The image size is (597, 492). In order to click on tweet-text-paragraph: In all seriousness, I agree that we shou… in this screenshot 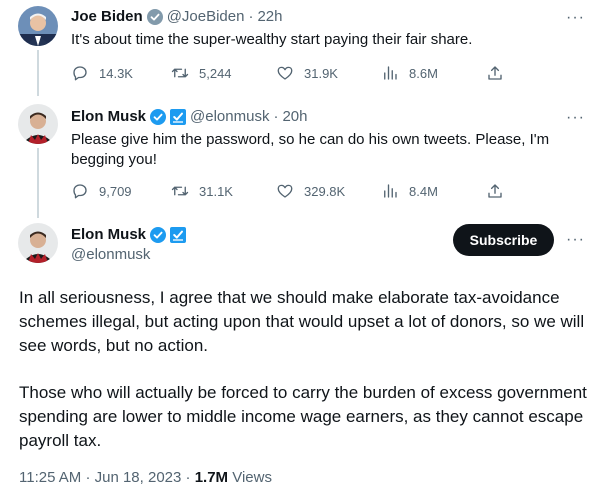, I will do `click(302, 321)`.